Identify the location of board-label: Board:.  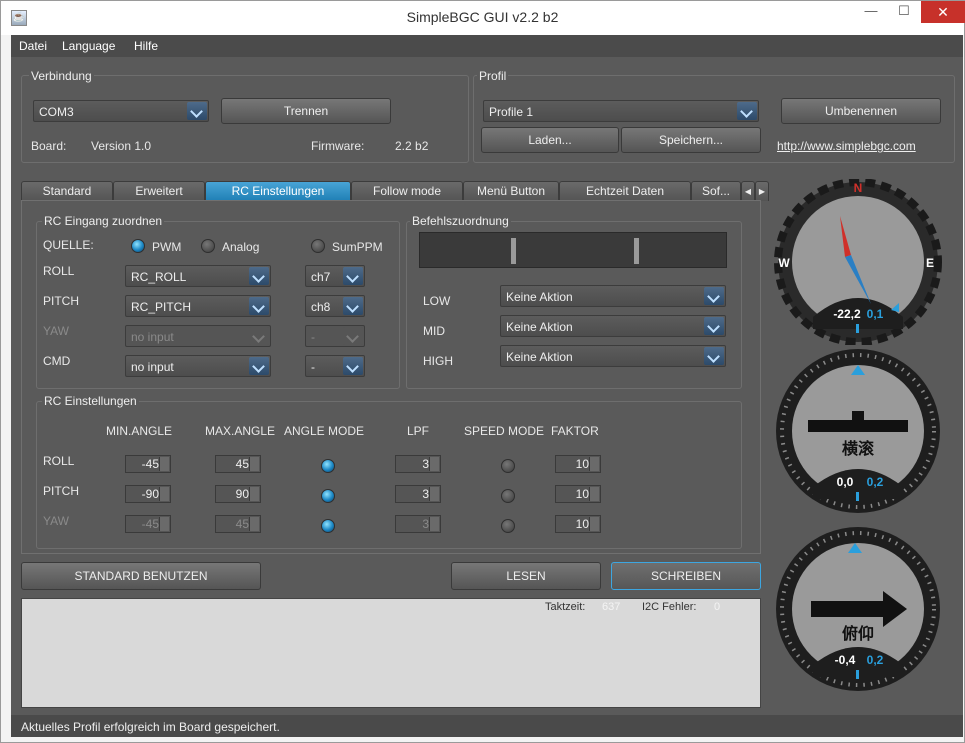
(49, 146).